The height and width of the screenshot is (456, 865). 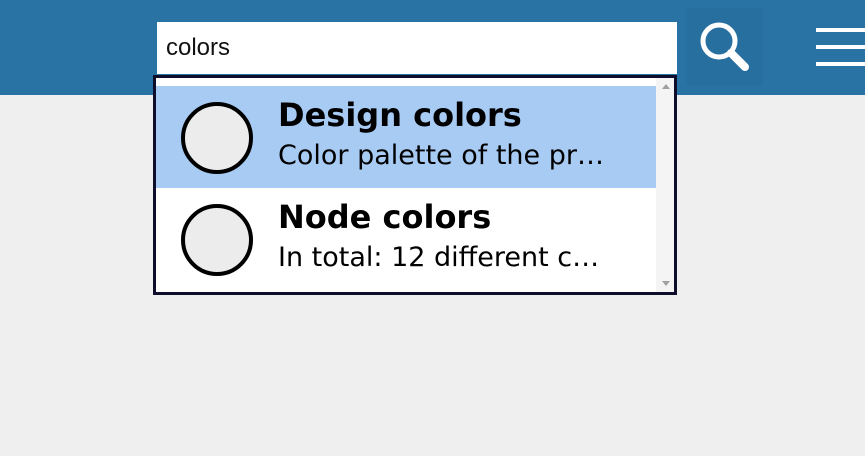 I want to click on menu-button, so click(x=837, y=47).